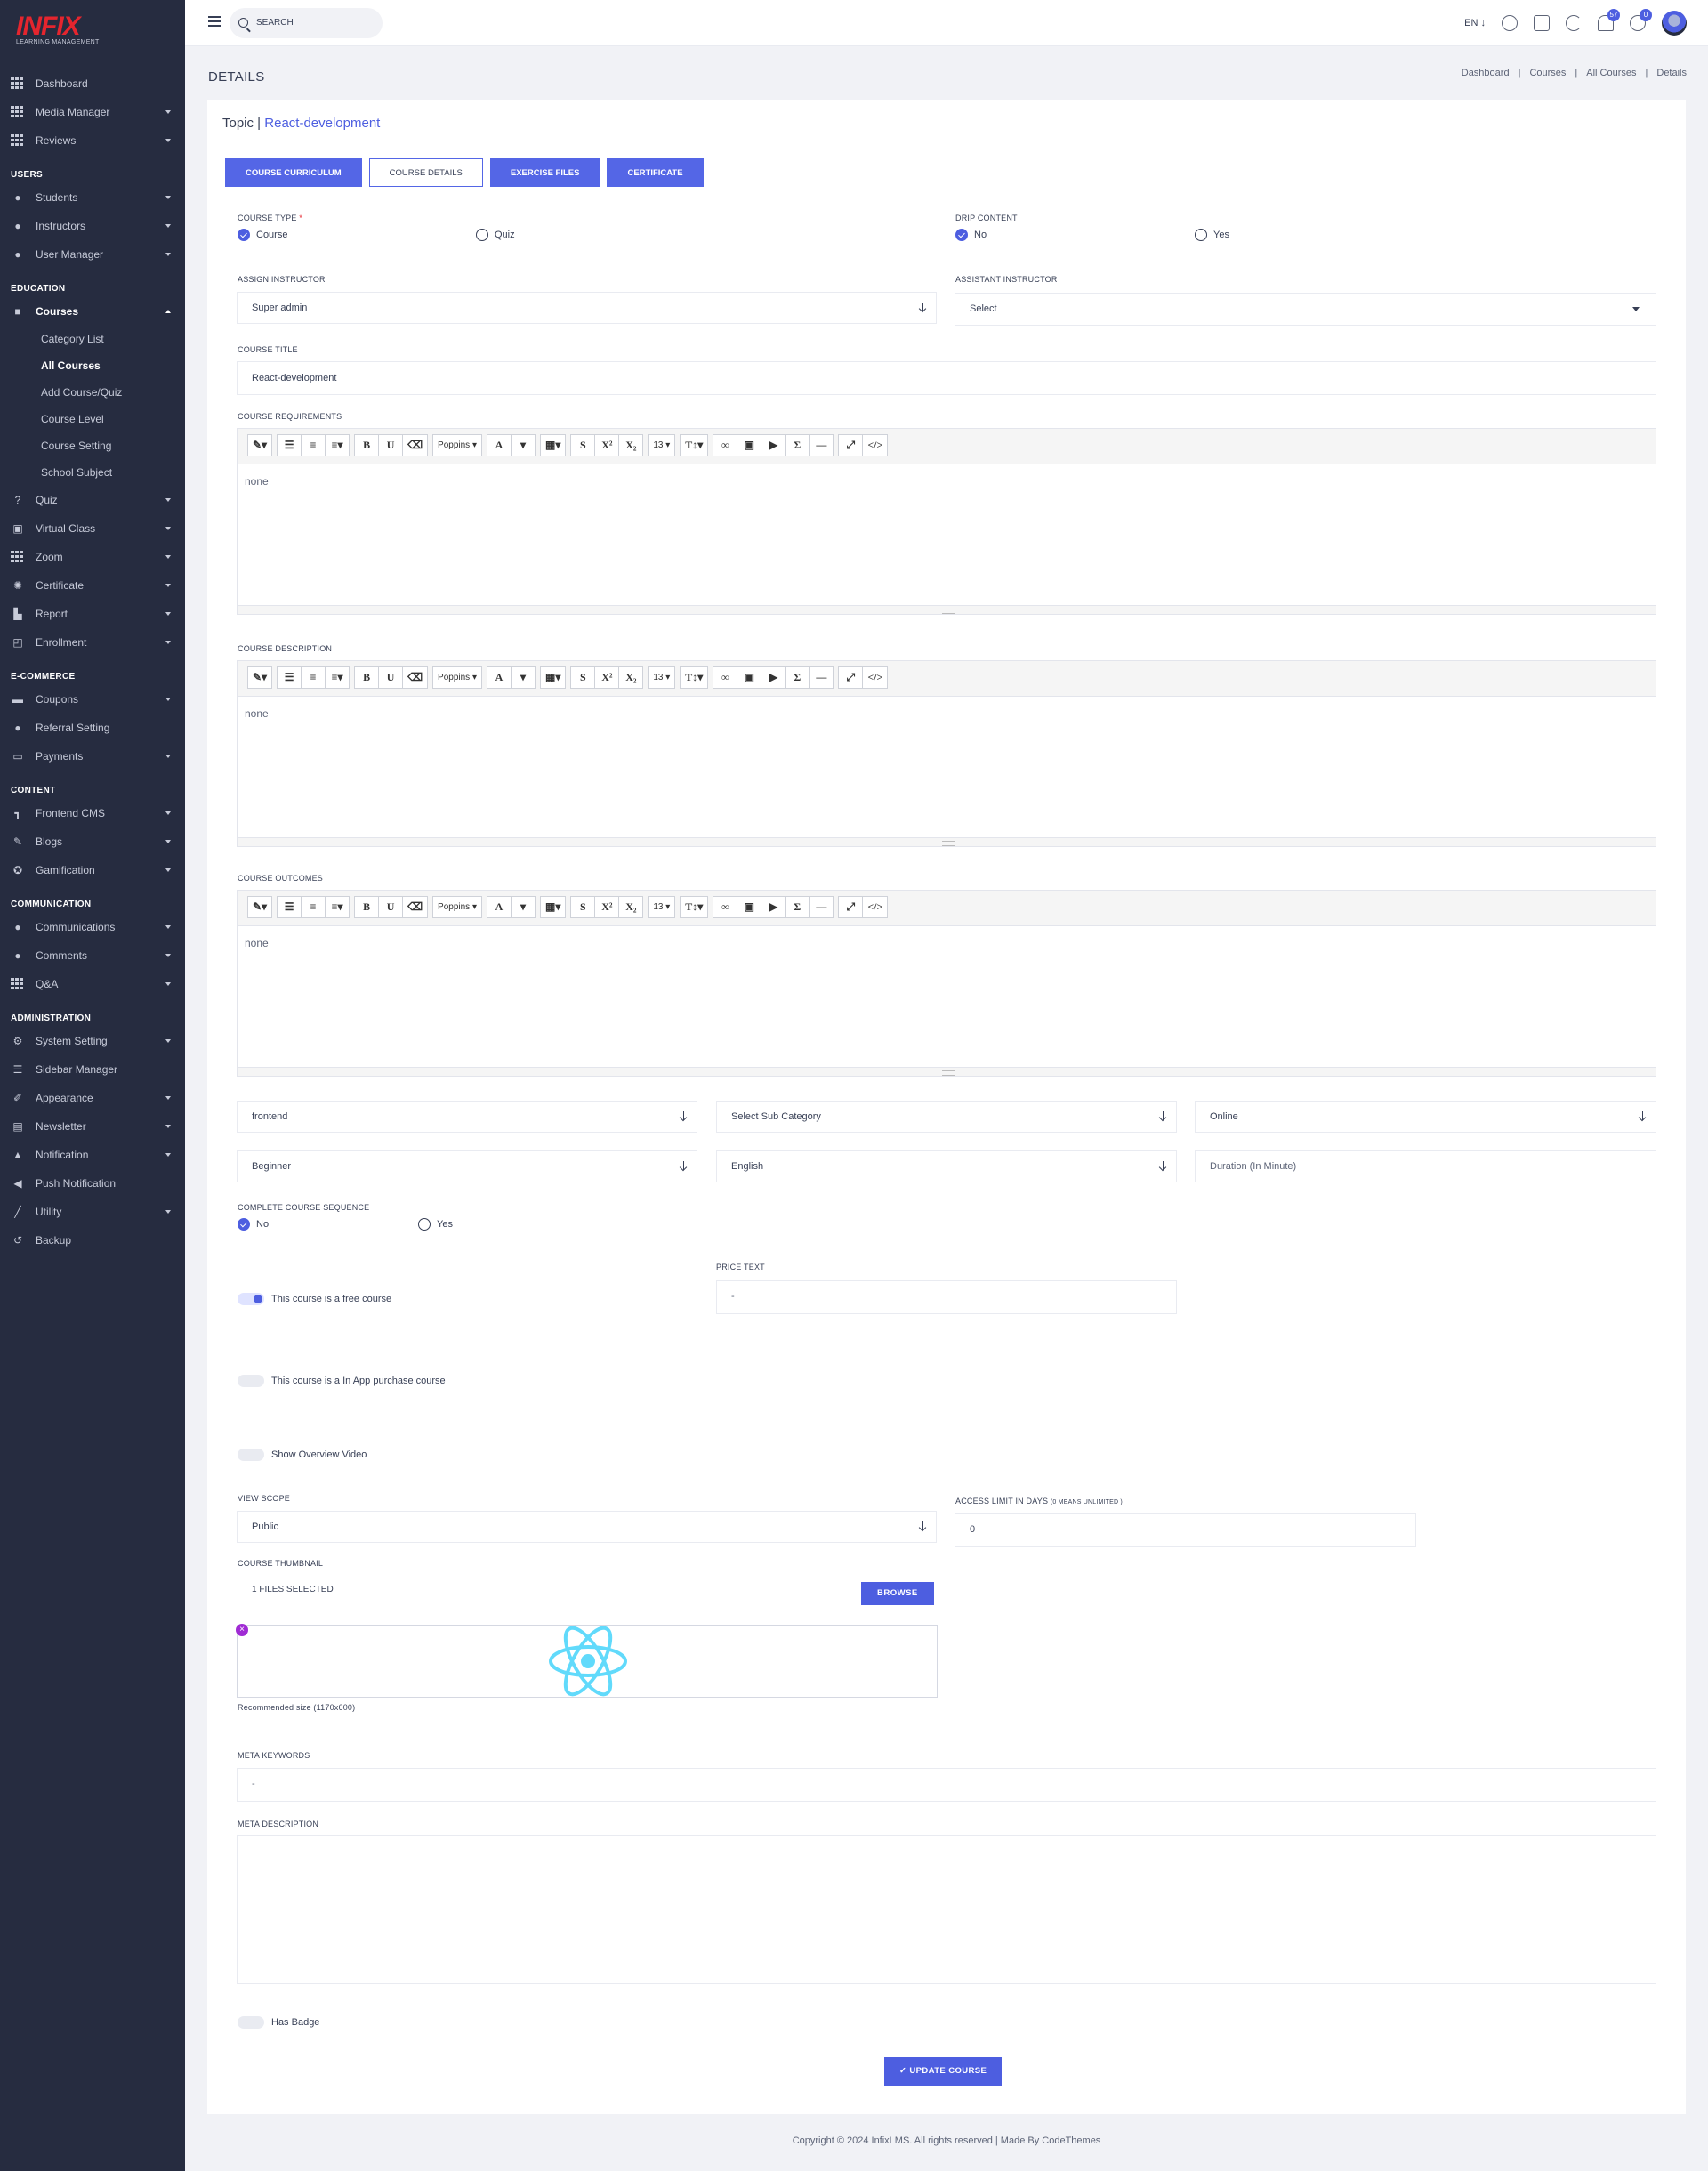 This screenshot has width=1708, height=2171. Describe the element at coordinates (92, 841) in the screenshot. I see `sidebar-item-blogs: ✎ Blogs` at that location.